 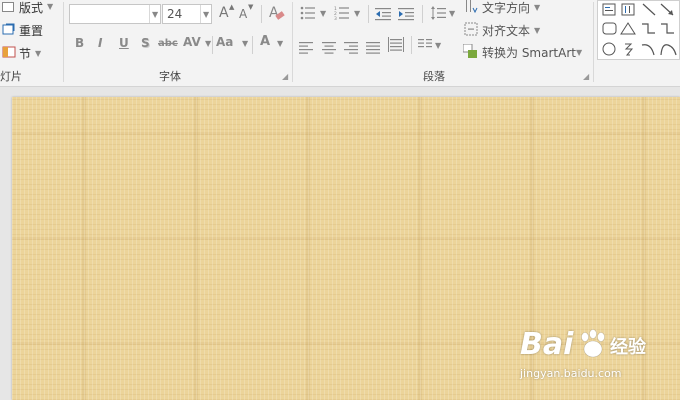 I want to click on shadow-button: S, so click(x=145, y=43).